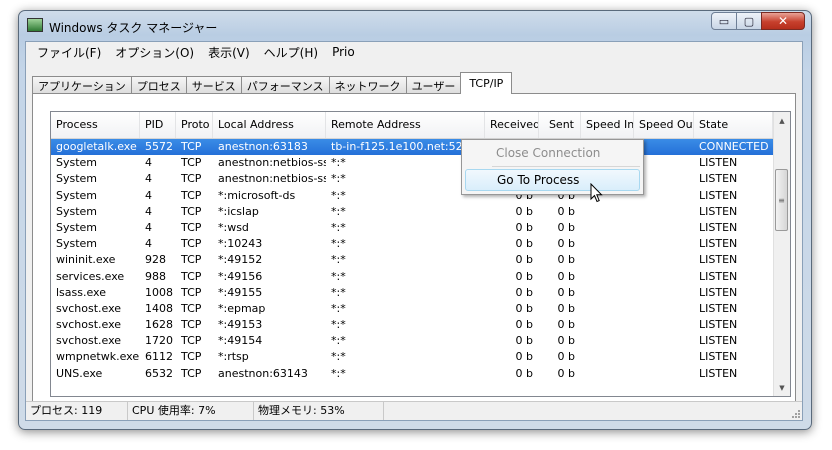  Describe the element at coordinates (566, 166) in the screenshot. I see `menu-separator` at that location.